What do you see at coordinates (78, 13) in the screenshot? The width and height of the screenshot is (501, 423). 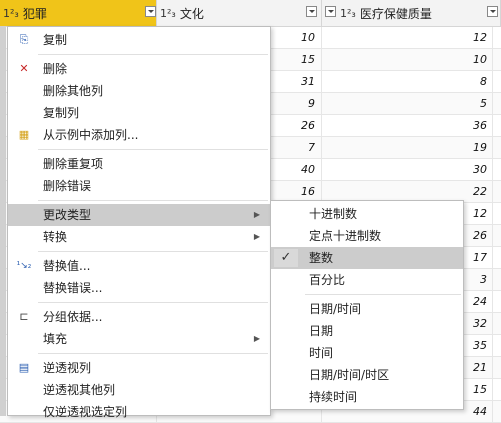 I see `column-header-crime: 1²₃ 犯罪` at bounding box center [78, 13].